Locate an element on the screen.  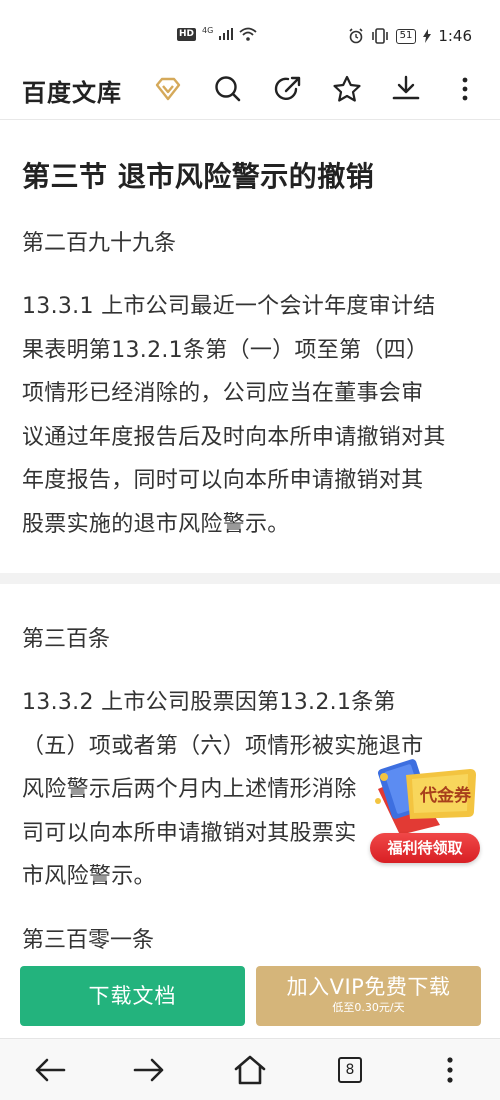
alarm-icon is located at coordinates (356, 36).